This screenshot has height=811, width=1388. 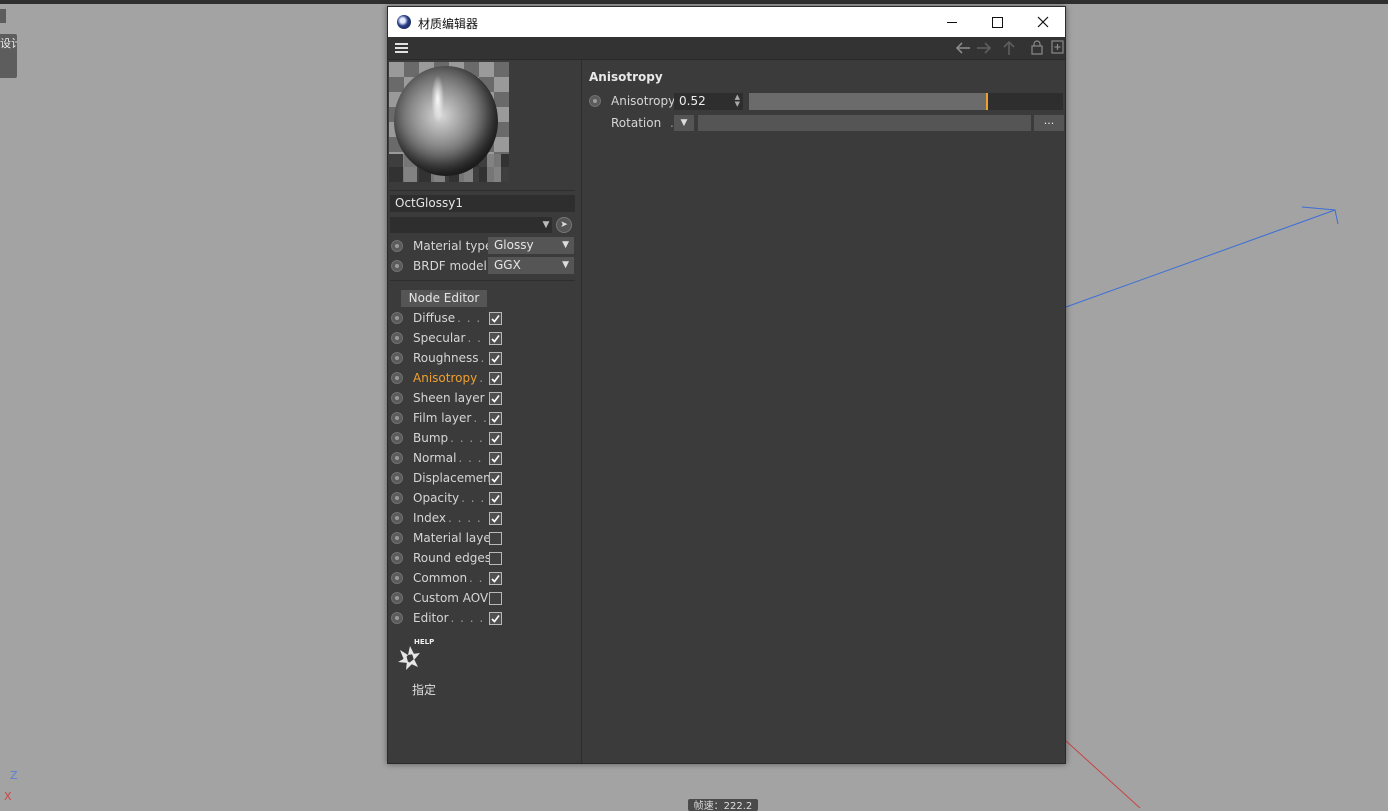 What do you see at coordinates (564, 225) in the screenshot?
I see `pick-arrow-icon: ➤` at bounding box center [564, 225].